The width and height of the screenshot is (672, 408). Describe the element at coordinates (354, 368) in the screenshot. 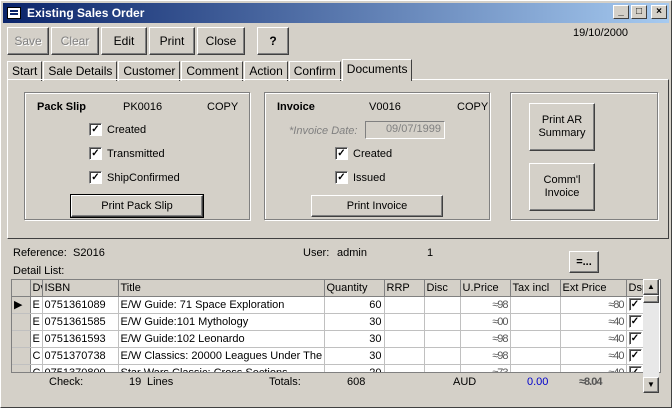

I see `cell-quantity: 20` at that location.